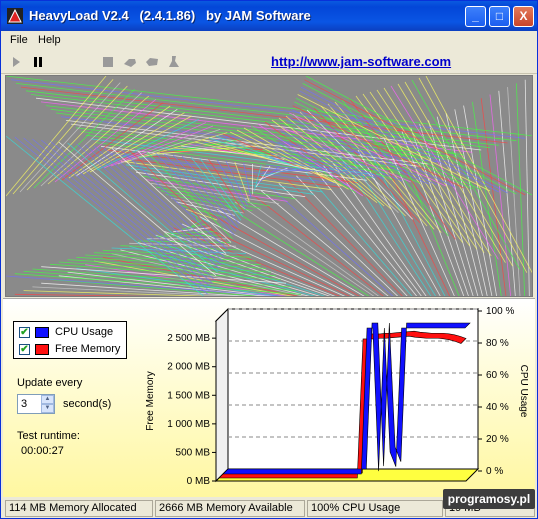 The height and width of the screenshot is (519, 538). Describe the element at coordinates (188, 338) in the screenshot. I see `left-axis-tick-label: 2 500 MB` at that location.